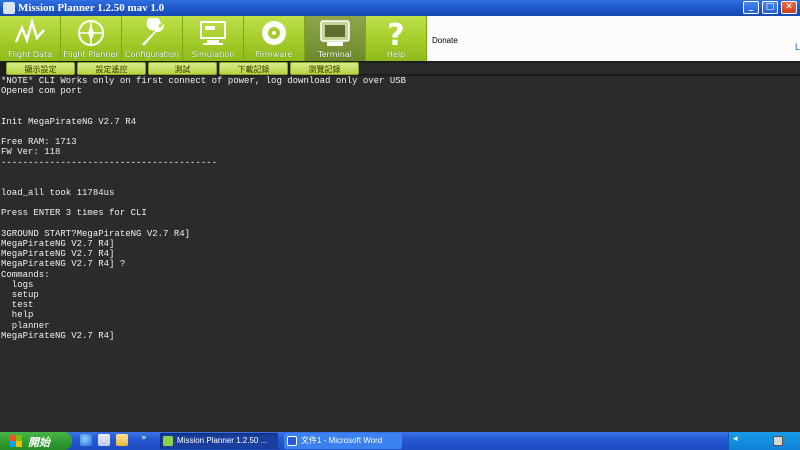 The height and width of the screenshot is (450, 800). Describe the element at coordinates (122, 440) in the screenshot. I see `folder-icon` at that location.